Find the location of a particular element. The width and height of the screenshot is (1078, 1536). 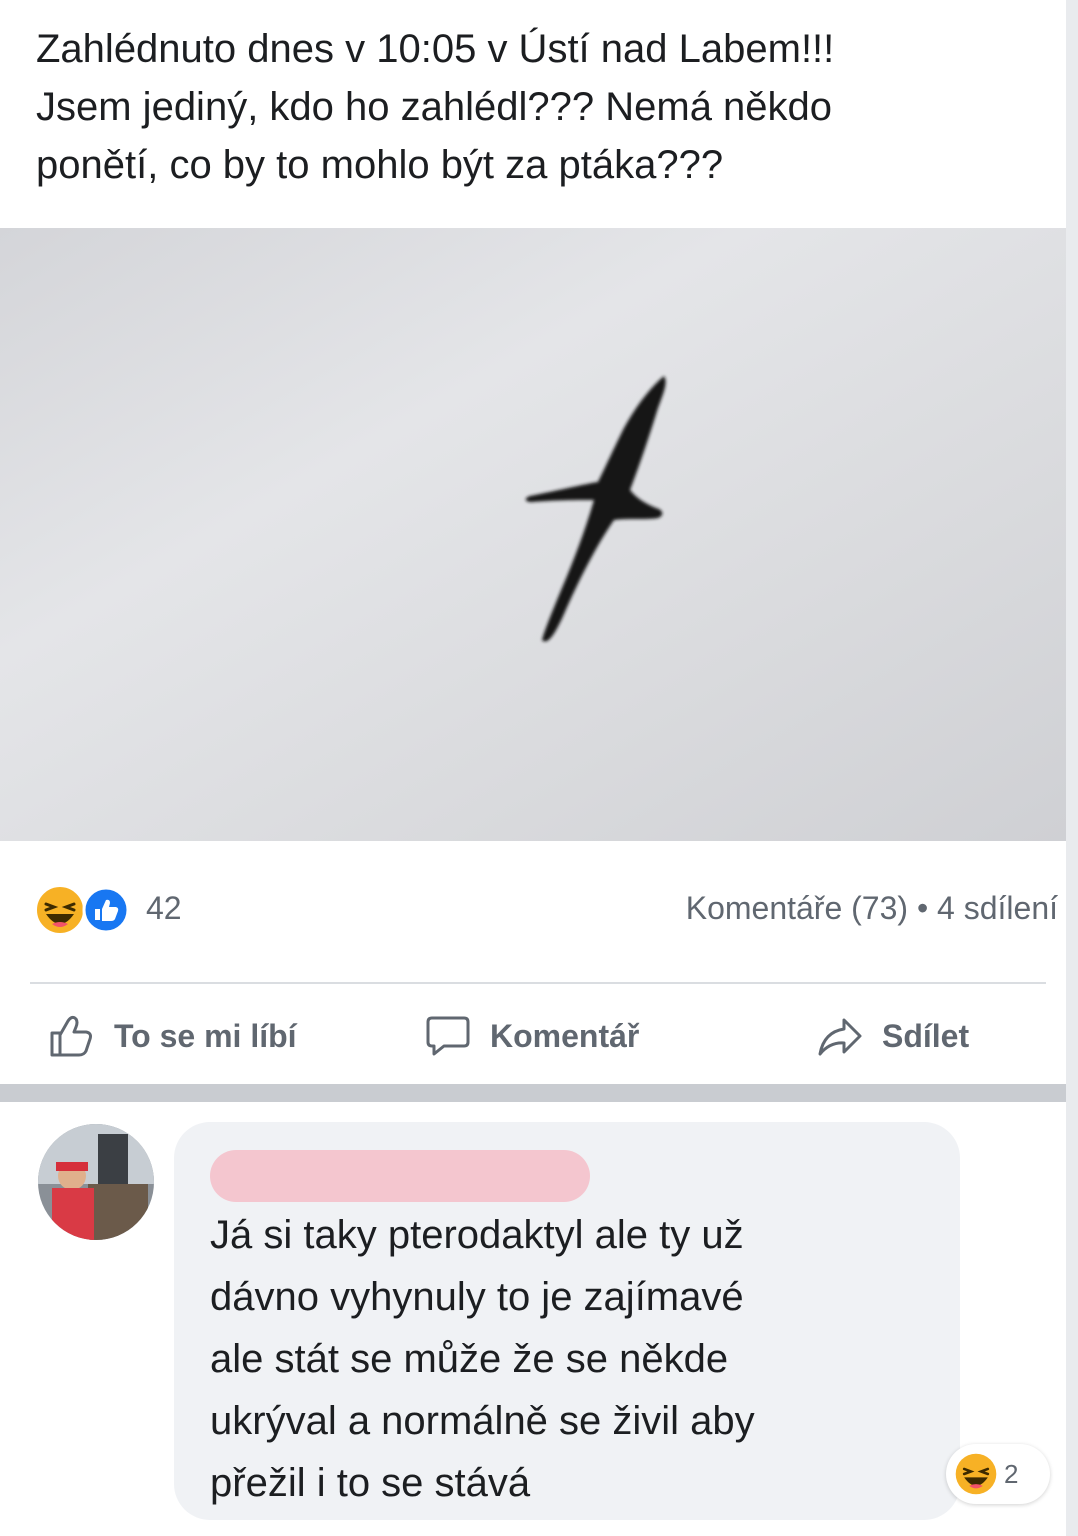

redacted-author-name is located at coordinates (400, 1176).